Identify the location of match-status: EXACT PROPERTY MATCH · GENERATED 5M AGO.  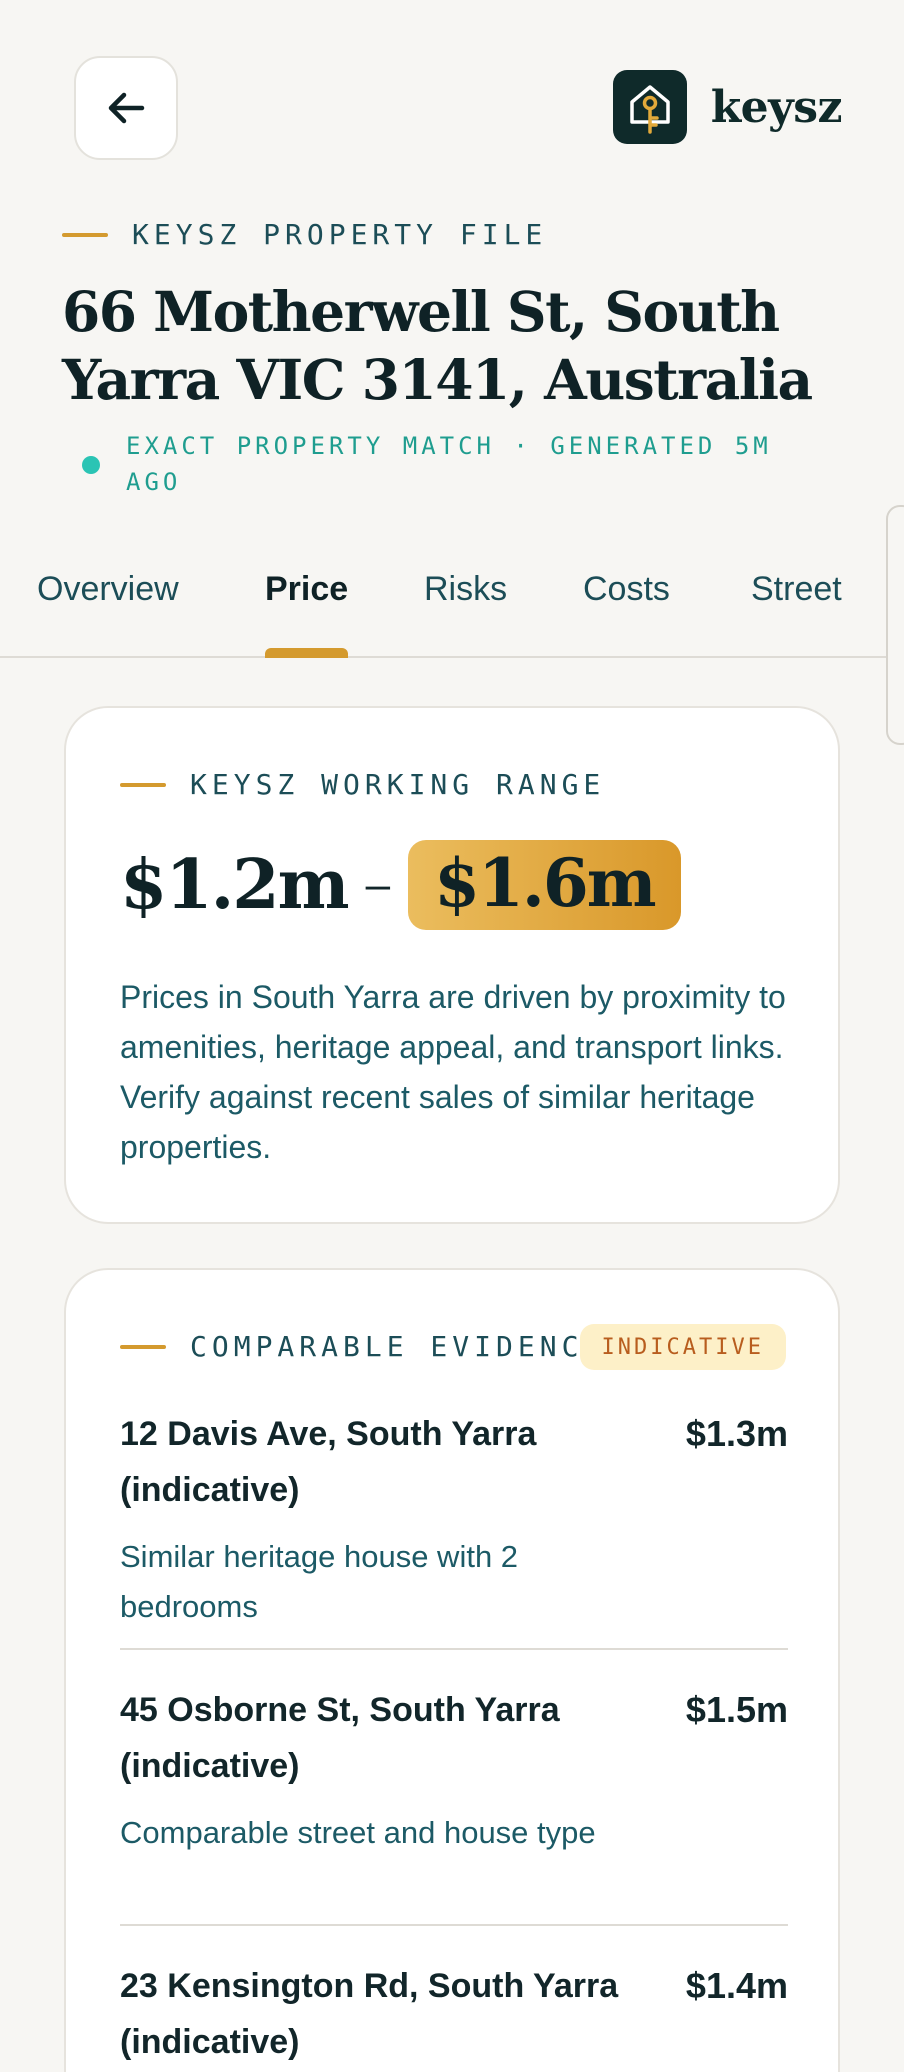
(452, 464).